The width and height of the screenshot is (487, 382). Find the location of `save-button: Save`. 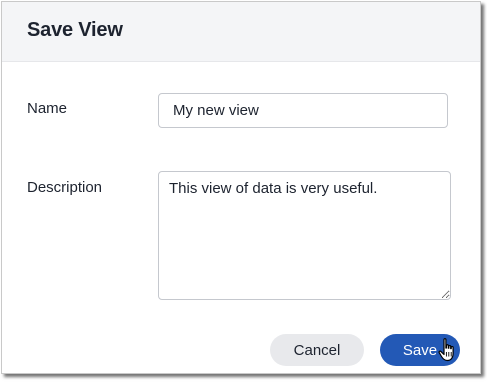

save-button: Save is located at coordinates (420, 350).